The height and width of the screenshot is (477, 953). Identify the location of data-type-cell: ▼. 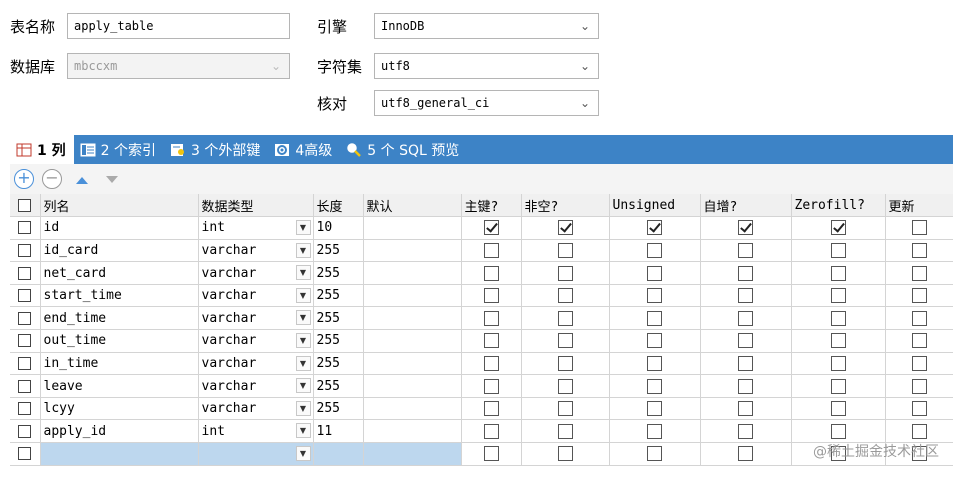
(256, 454).